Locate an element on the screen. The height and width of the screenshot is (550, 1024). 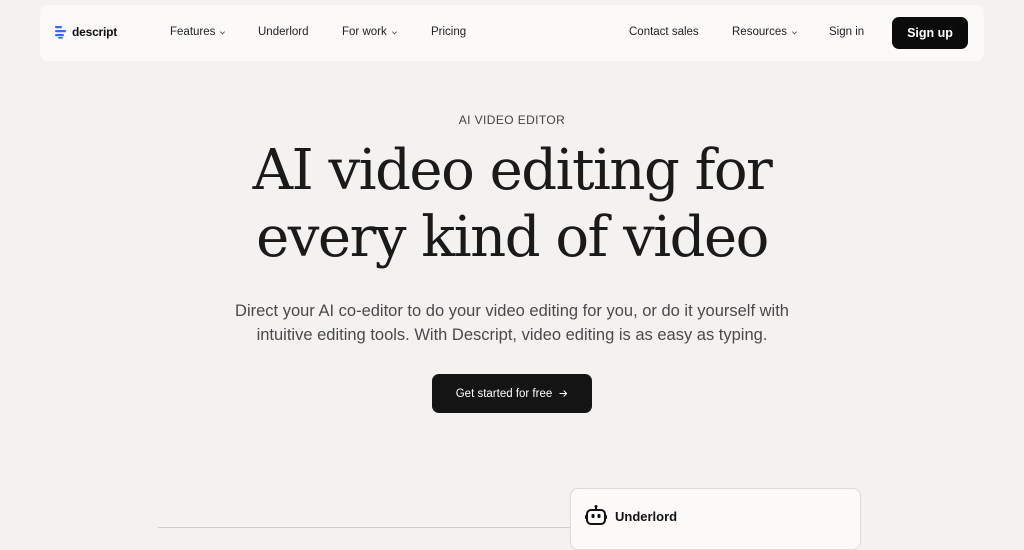
underlord-card-header: Underlord is located at coordinates (631, 516).